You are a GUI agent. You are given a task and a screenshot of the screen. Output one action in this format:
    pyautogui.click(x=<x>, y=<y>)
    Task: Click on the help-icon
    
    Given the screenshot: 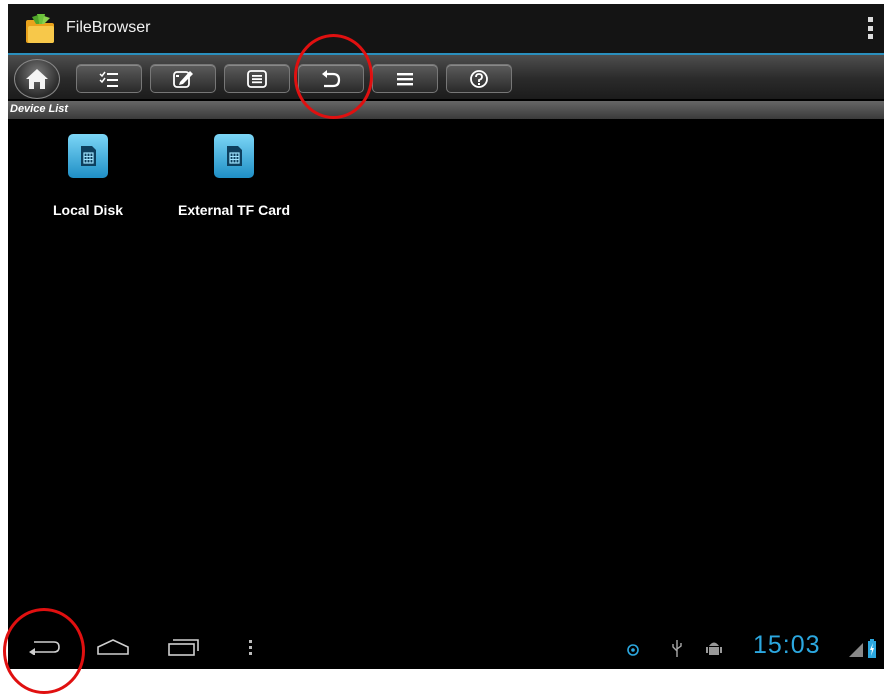 What is the action you would take?
    pyautogui.click(x=479, y=78)
    